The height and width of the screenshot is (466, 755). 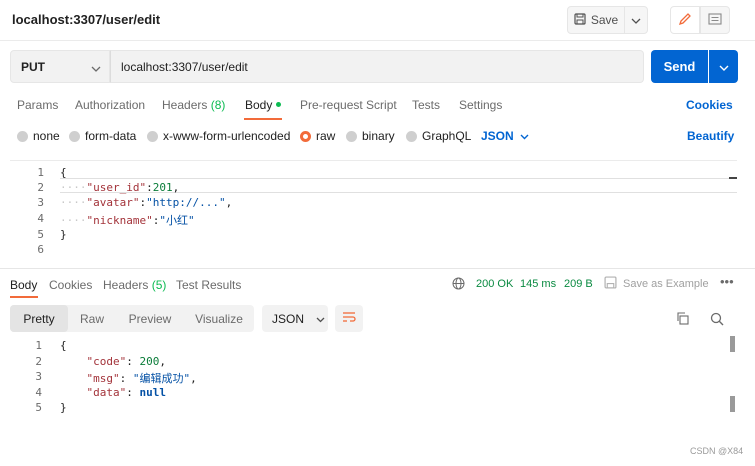 I want to click on line-number: 6, so click(x=40, y=249).